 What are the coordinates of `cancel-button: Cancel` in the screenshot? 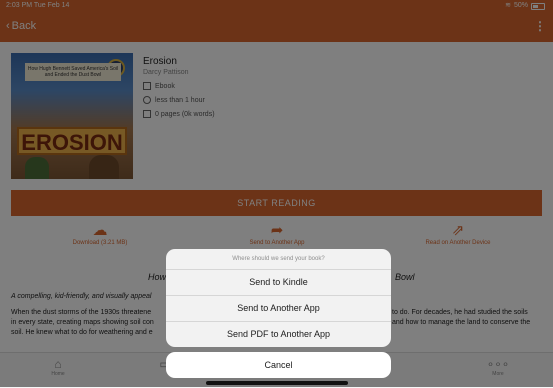 It's located at (278, 365).